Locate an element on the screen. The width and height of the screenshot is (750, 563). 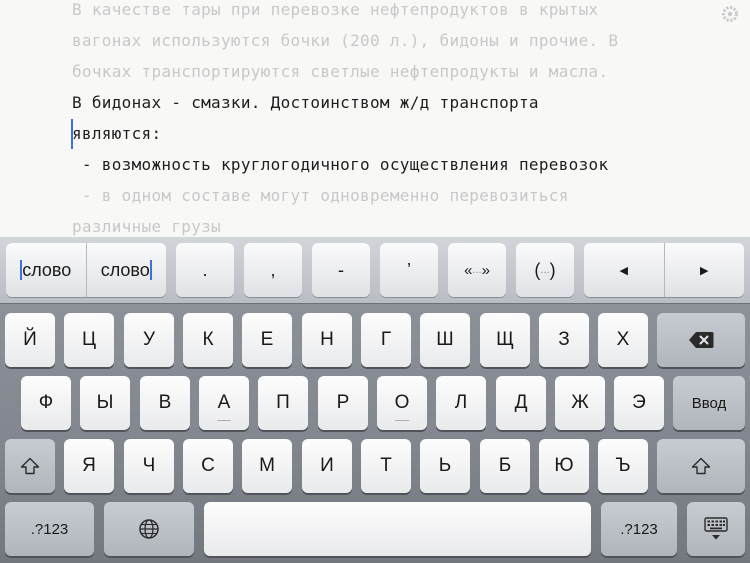
hide-keyboard-icon is located at coordinates (716, 528).